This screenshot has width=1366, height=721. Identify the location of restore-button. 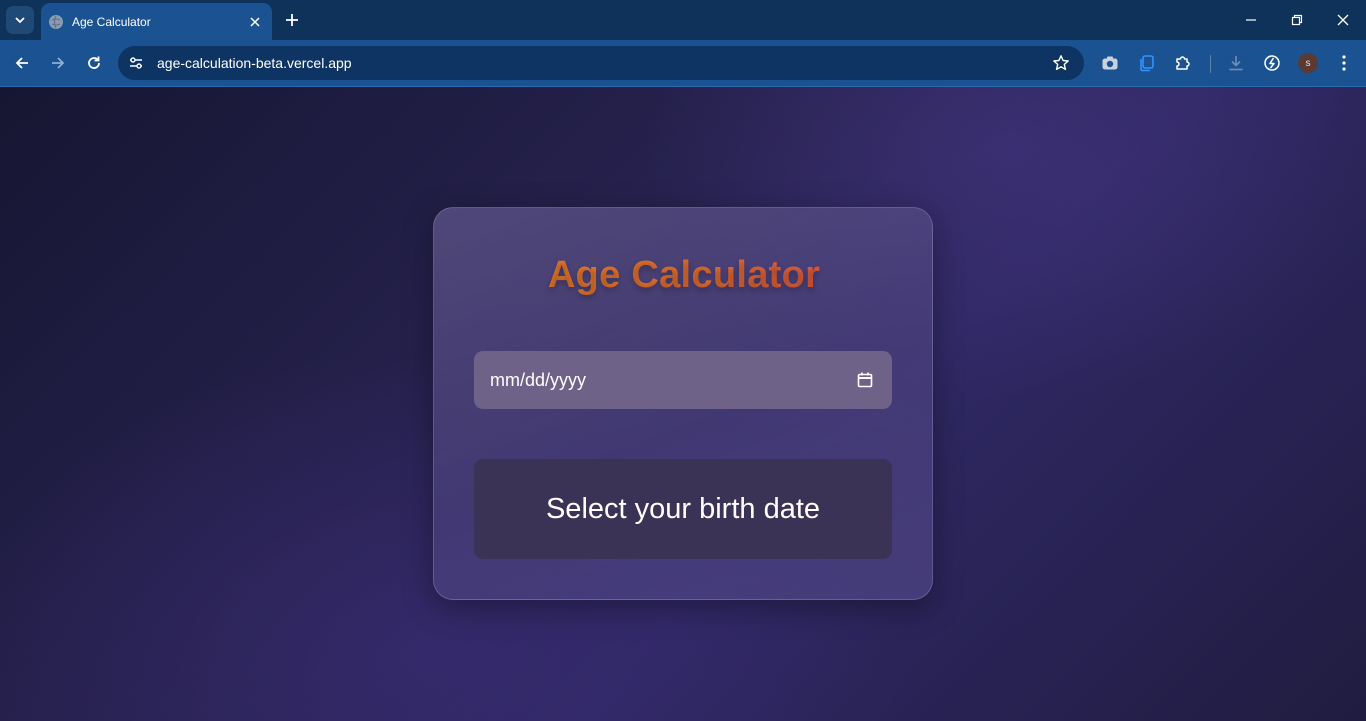
(1297, 20).